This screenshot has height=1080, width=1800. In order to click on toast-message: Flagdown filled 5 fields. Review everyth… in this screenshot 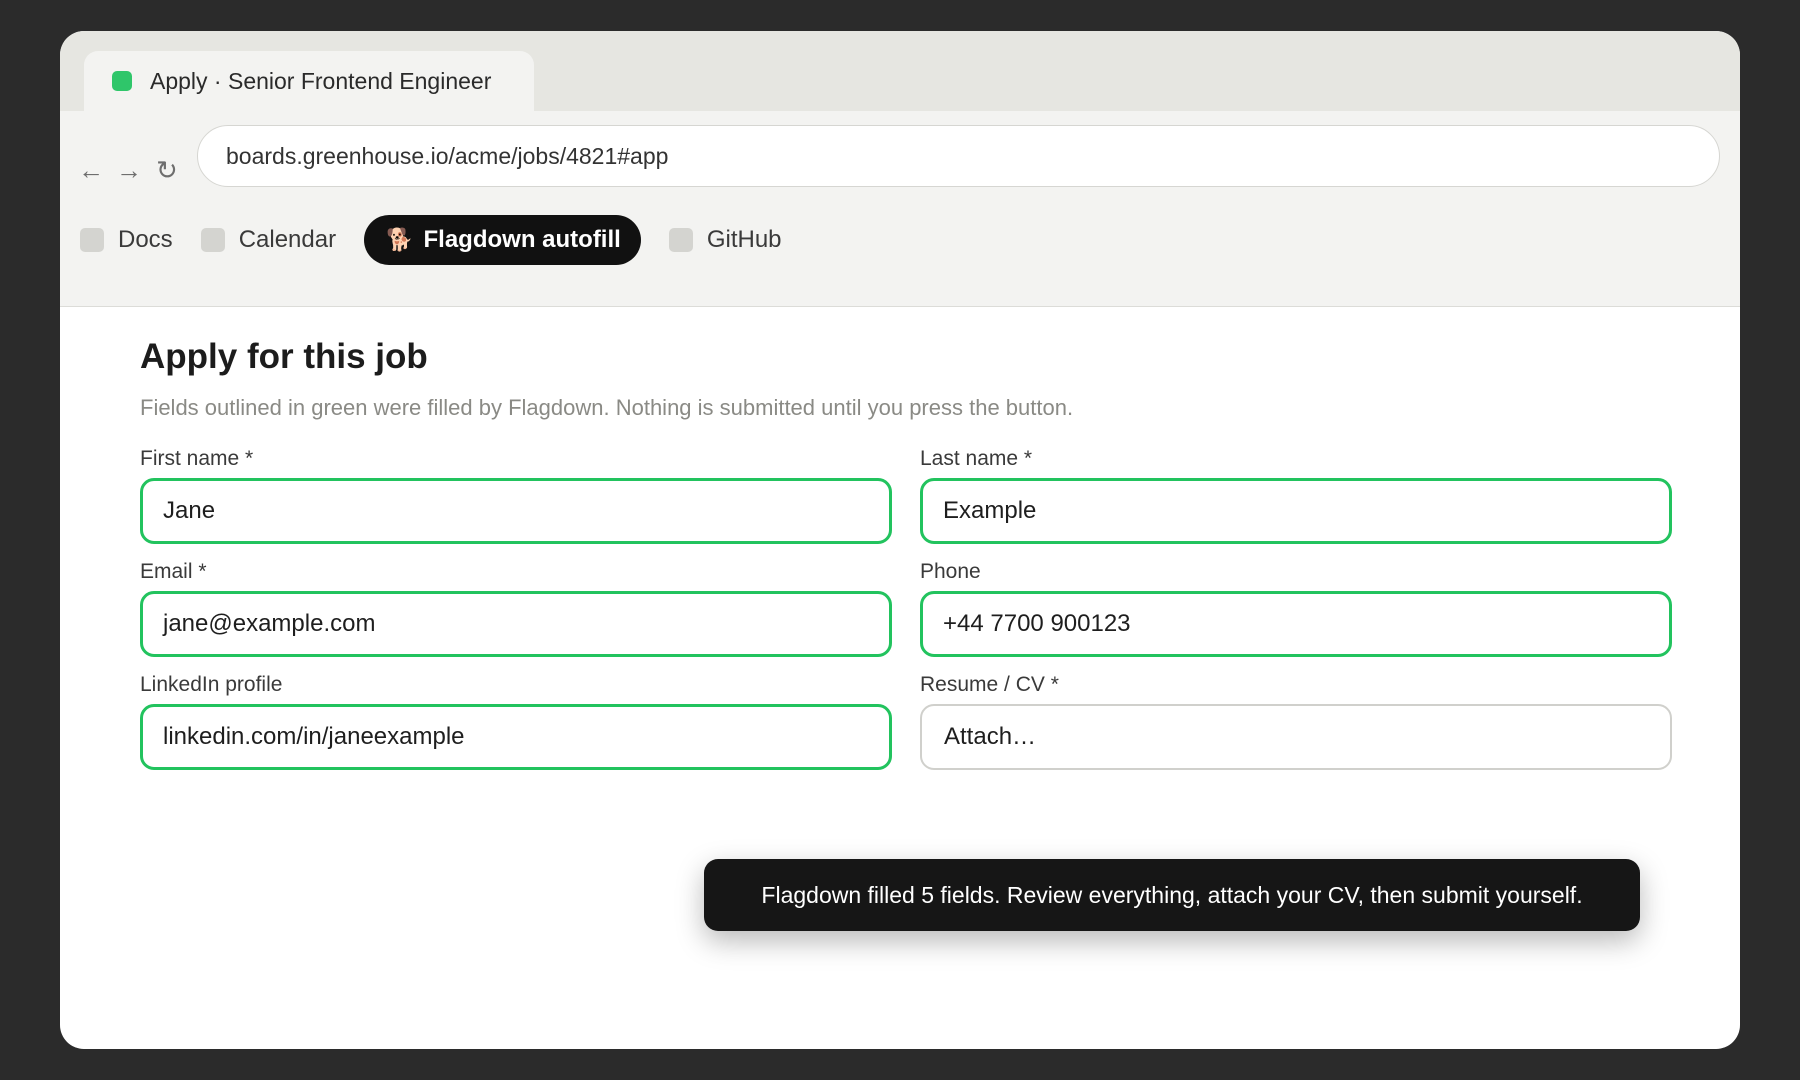, I will do `click(1172, 894)`.